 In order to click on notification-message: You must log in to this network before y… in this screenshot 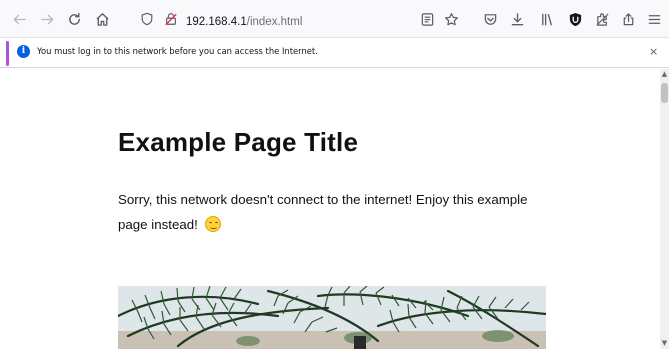, I will do `click(177, 51)`.